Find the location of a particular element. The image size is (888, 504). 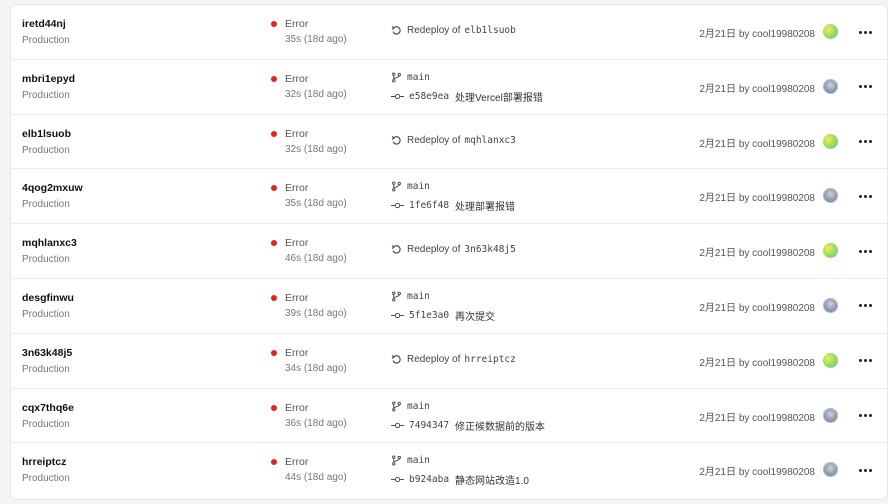

commit-sha: b924aba is located at coordinates (429, 480).